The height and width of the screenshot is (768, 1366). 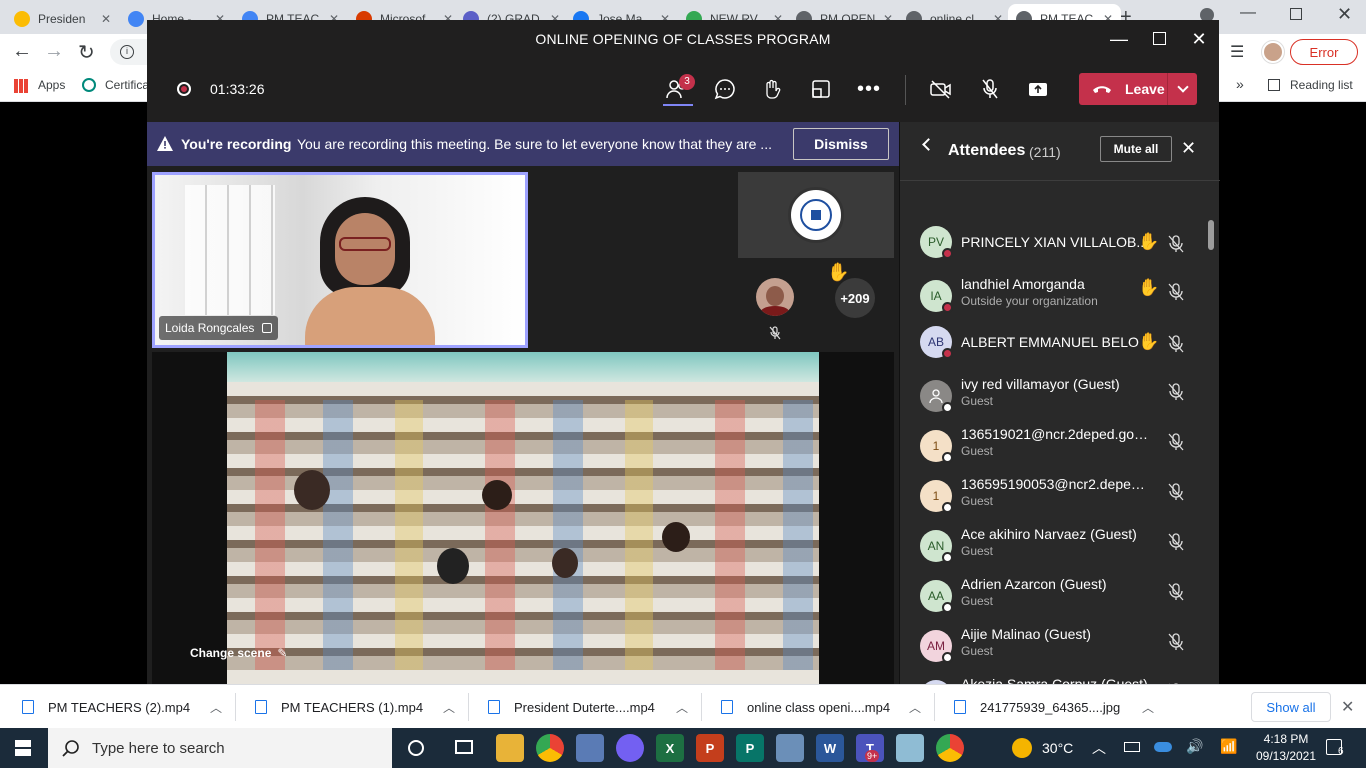 I want to click on attendee-row: AM Aijie Malinao (Guest) Guest, so click(x=1060, y=651).